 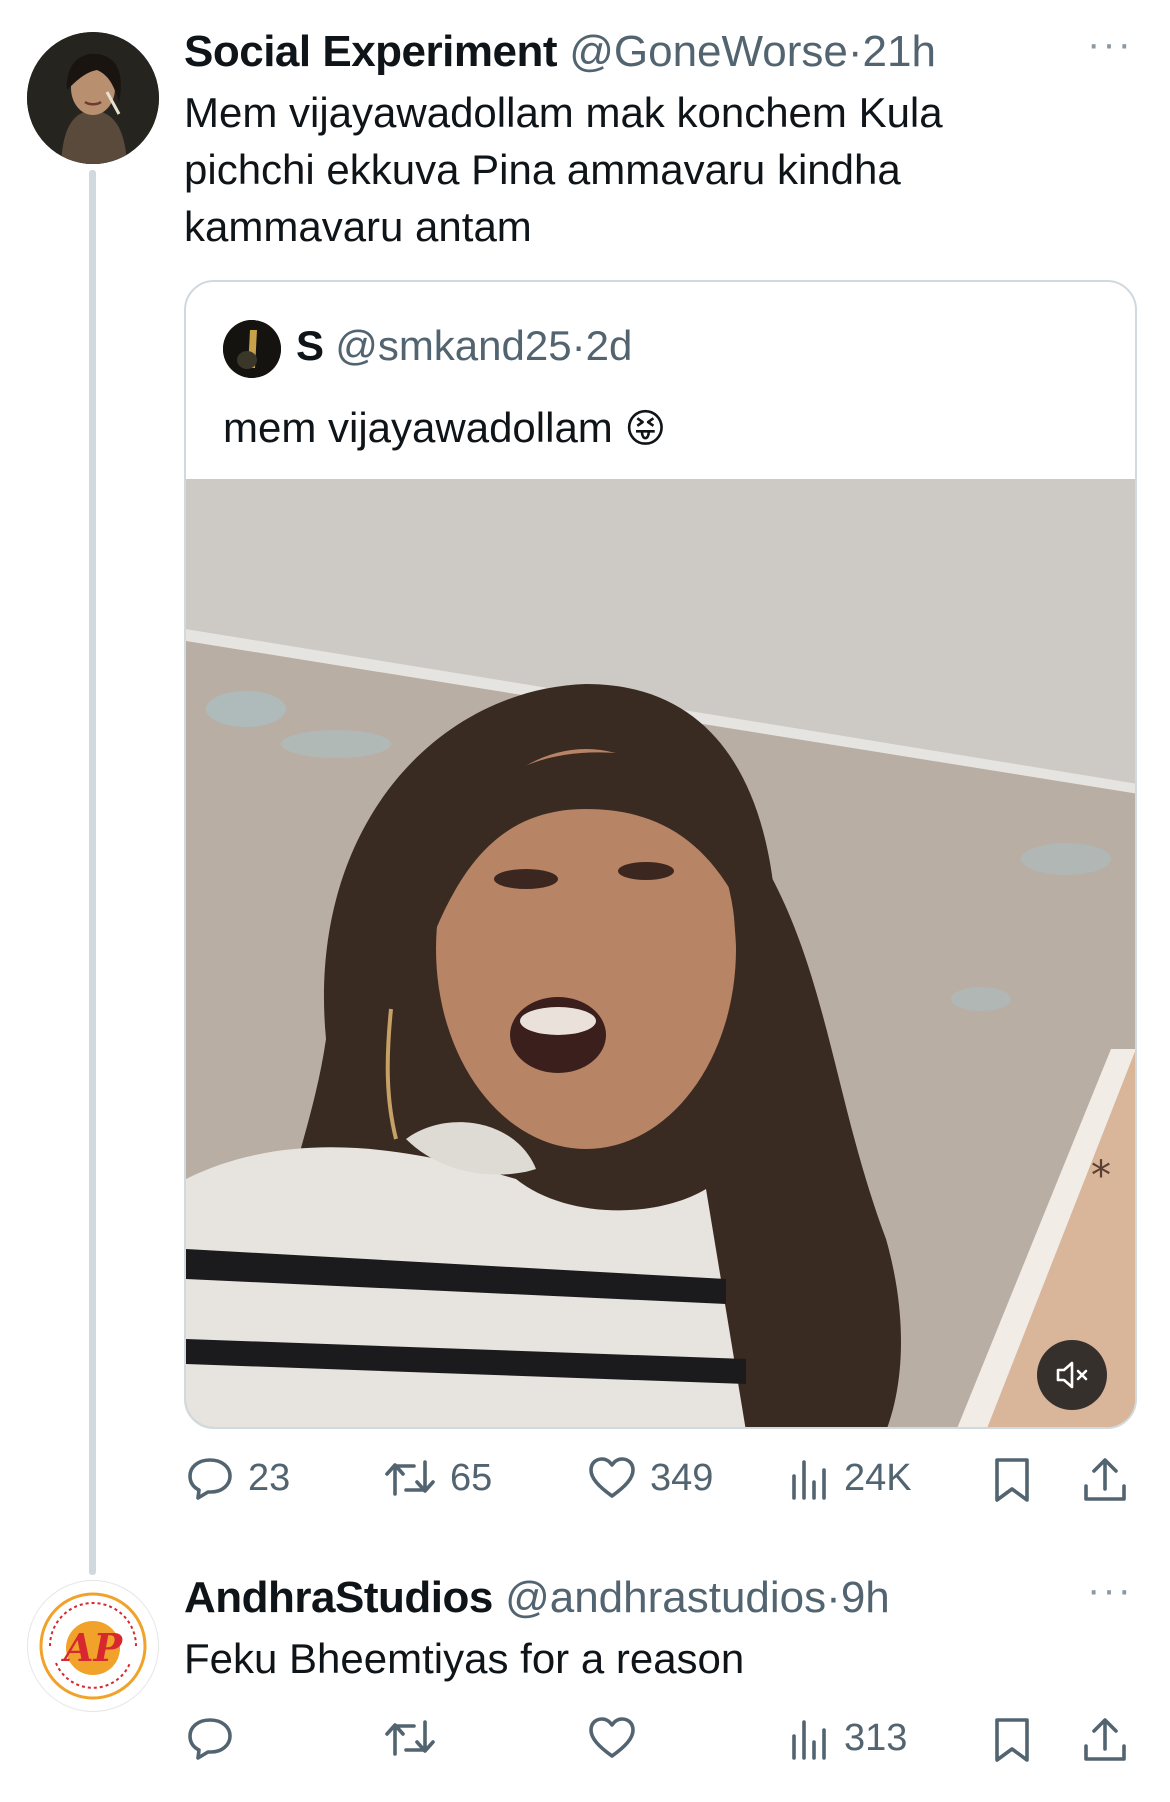 I want to click on tweet1-reply-button: 23, so click(x=238, y=1478).